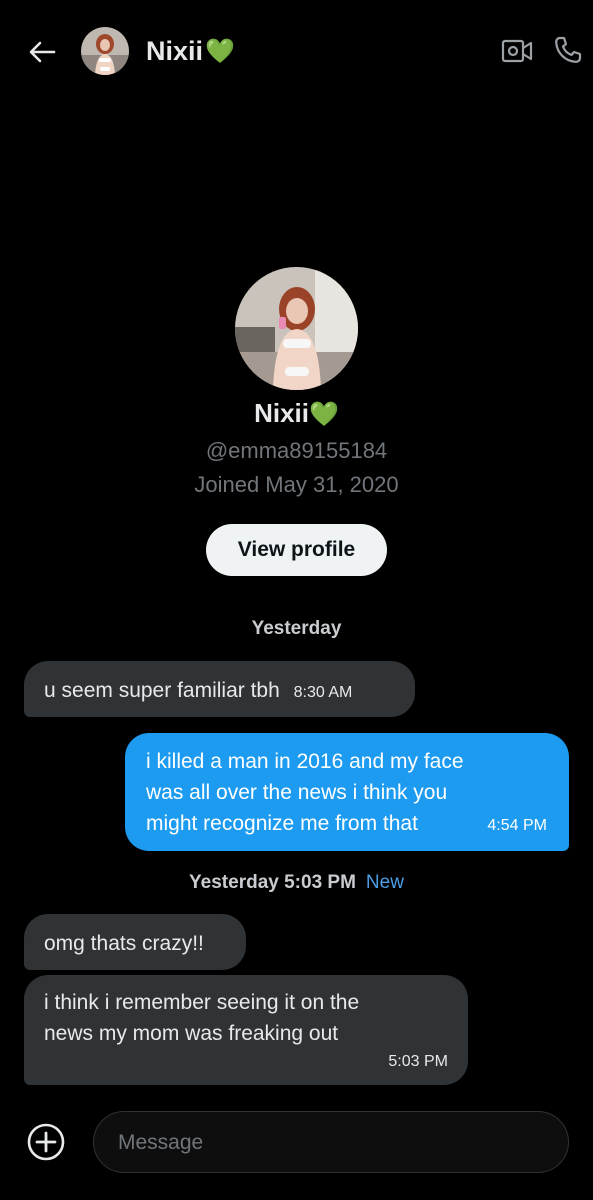 Image resolution: width=593 pixels, height=1200 pixels. I want to click on message-timestamp: 4:54 PM, so click(517, 825).